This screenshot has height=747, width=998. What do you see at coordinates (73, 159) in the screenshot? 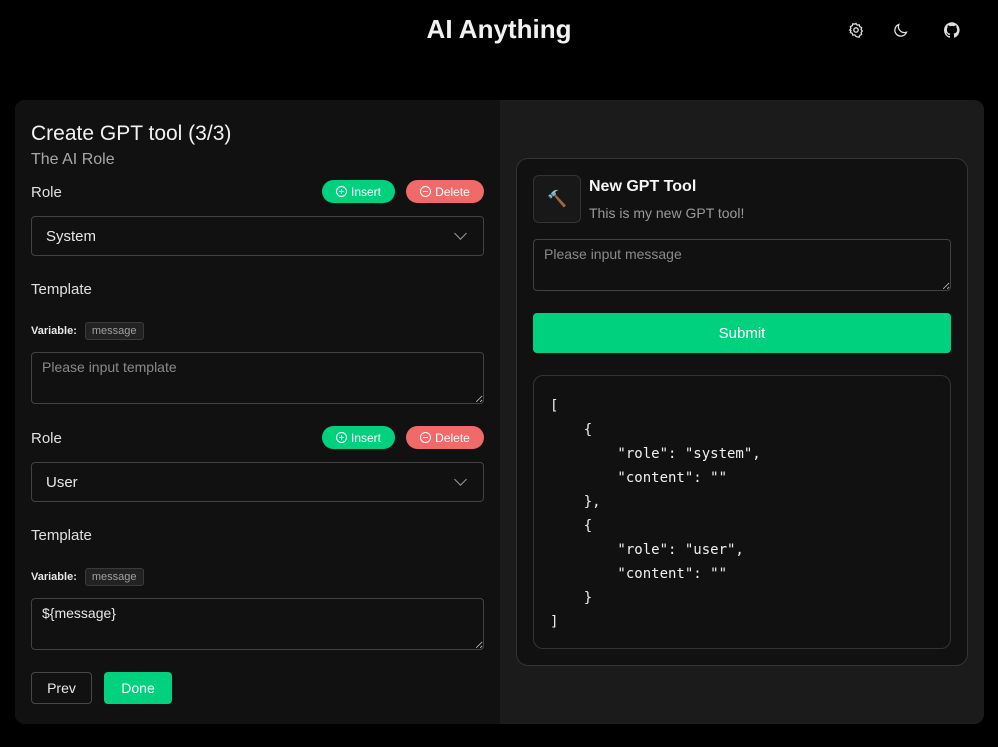
I see `form-subtitle: The AI Role` at bounding box center [73, 159].